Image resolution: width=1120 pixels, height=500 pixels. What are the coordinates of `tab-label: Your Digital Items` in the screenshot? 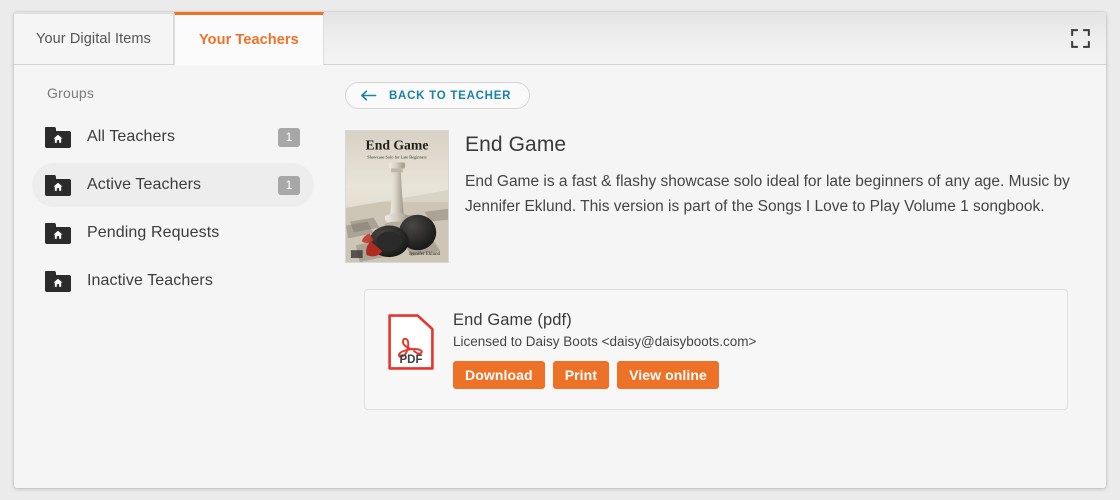 It's located at (93, 39).